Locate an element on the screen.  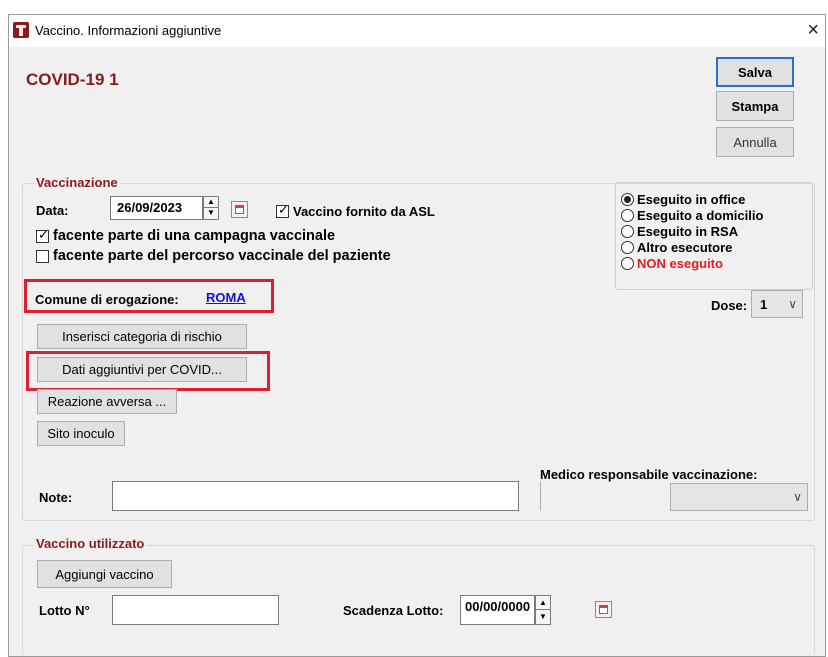
municipality-label: Comune di erogazione: is located at coordinates (107, 299).